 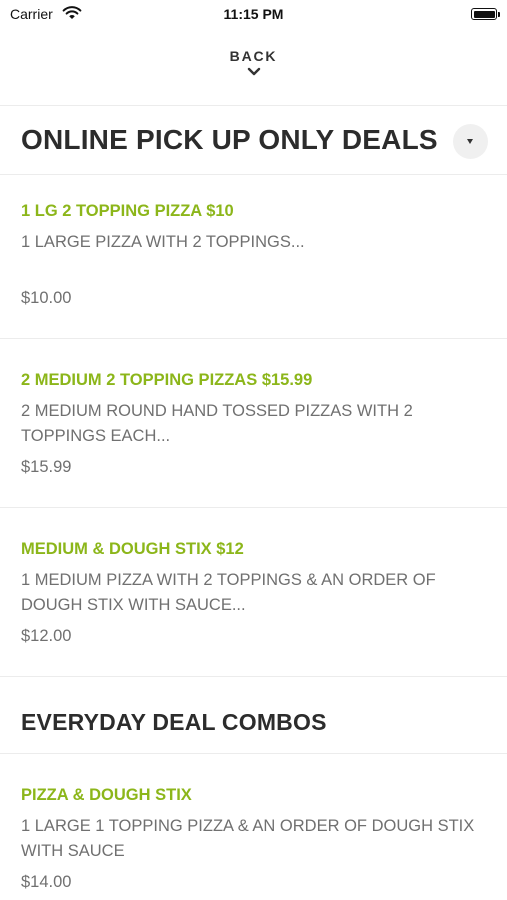 What do you see at coordinates (174, 722) in the screenshot?
I see `section-title: EVERYDAY DEAL COMBOS` at bounding box center [174, 722].